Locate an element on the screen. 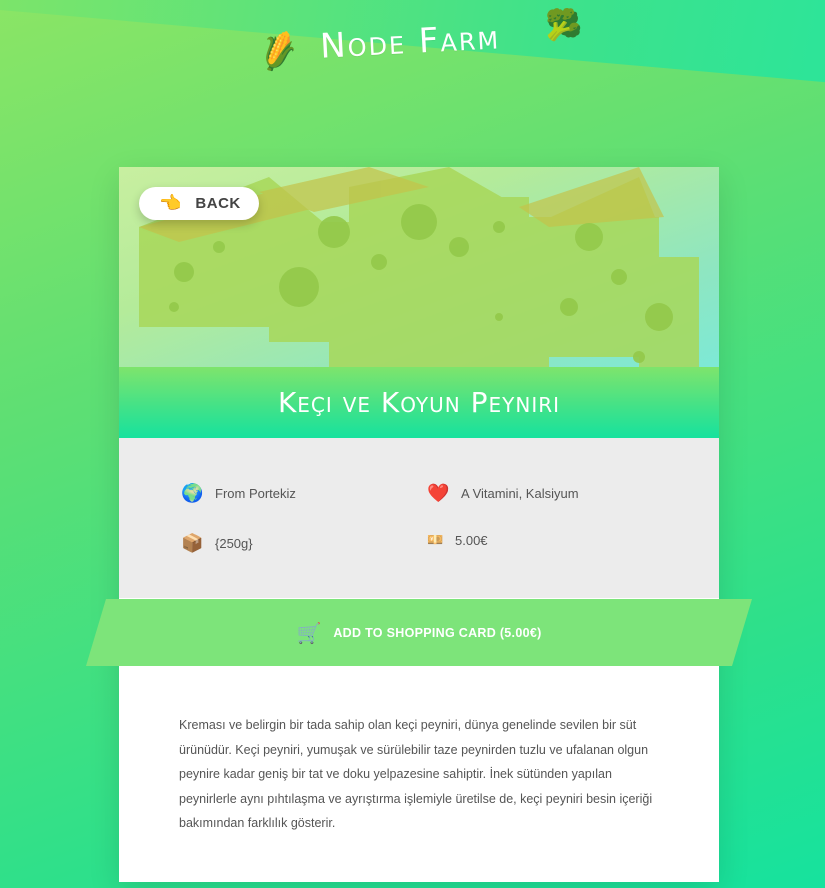 The image size is (825, 888). nutrients-text: A Vitamini, Kalsiyum is located at coordinates (520, 493).